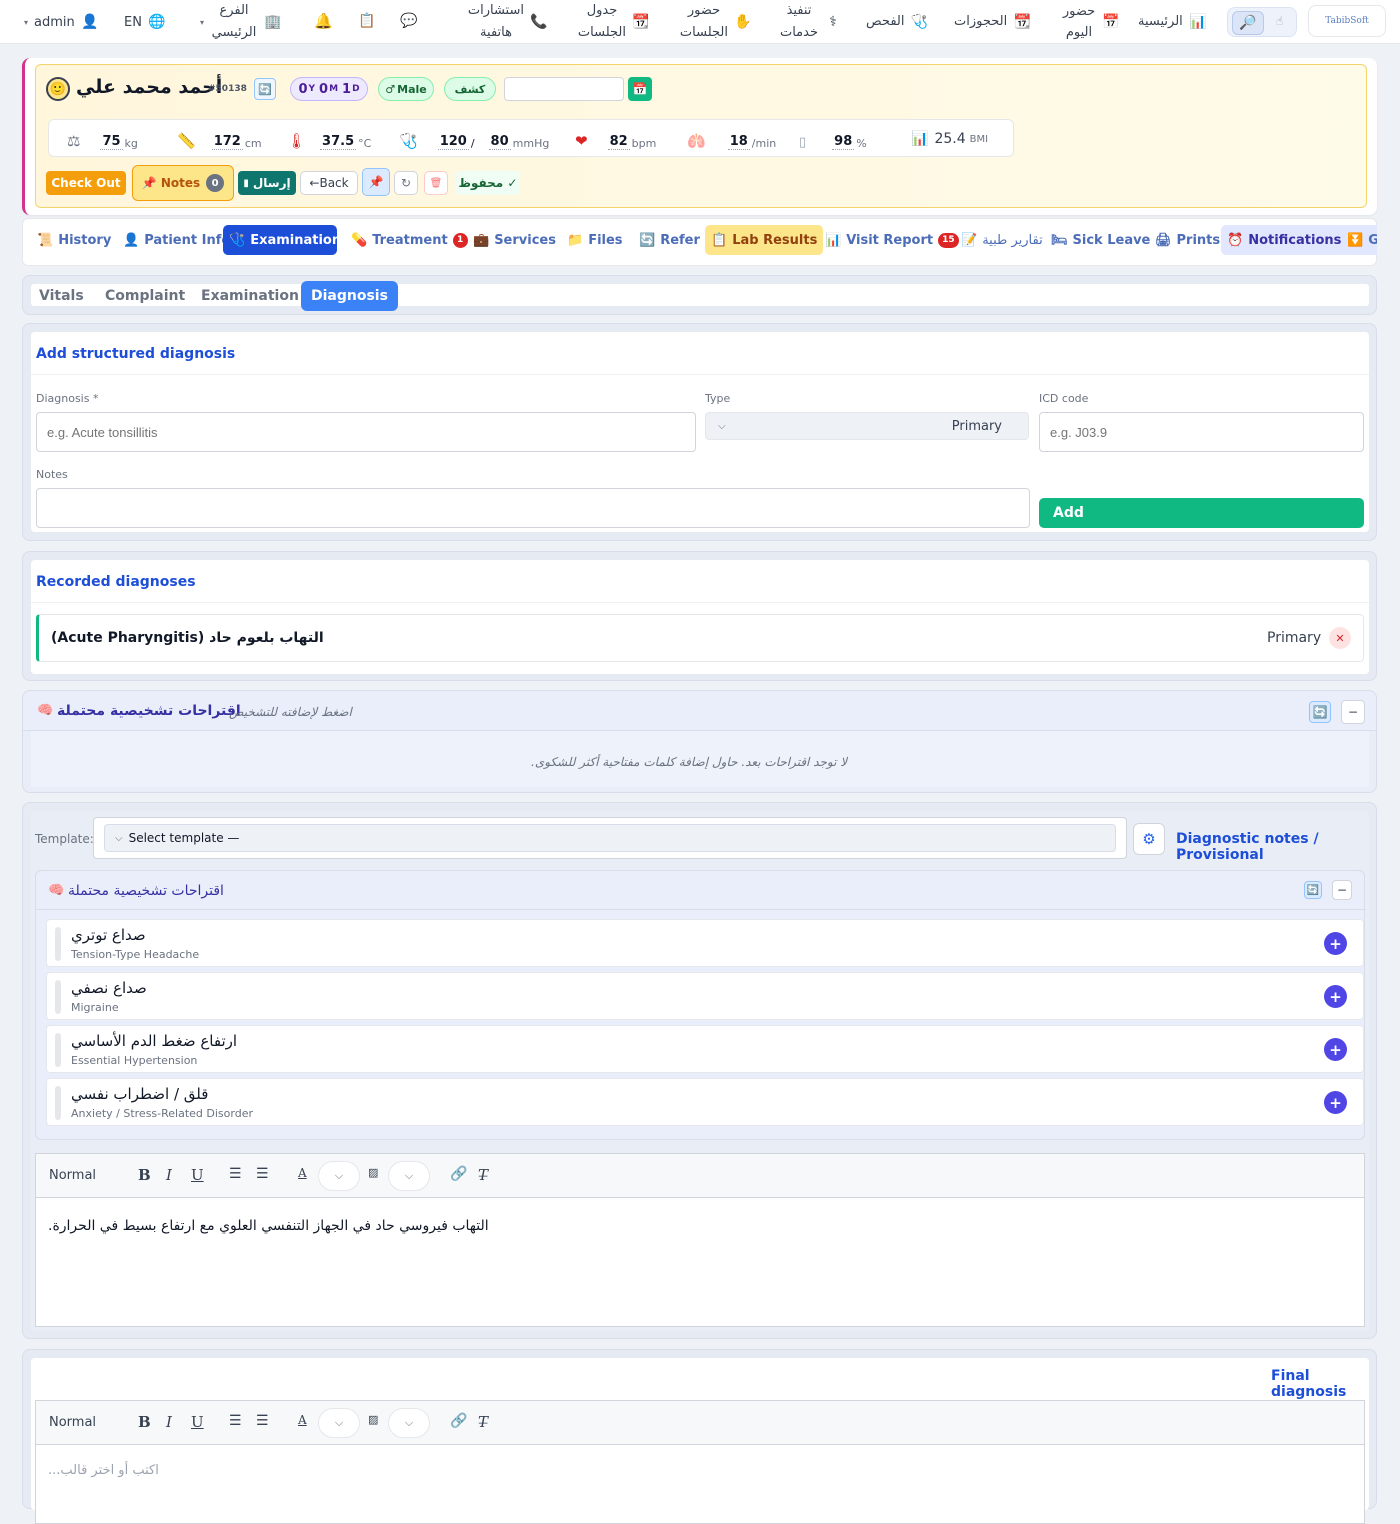  What do you see at coordinates (705, 943) in the screenshot?
I see `suggestion-item: صداع توتري Tension-Type Headache +` at bounding box center [705, 943].